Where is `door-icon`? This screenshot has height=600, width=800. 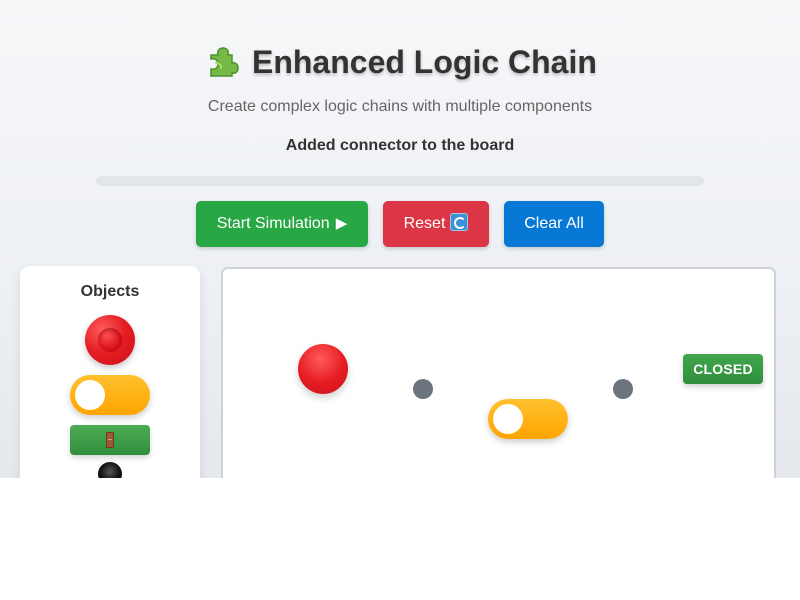
door-icon is located at coordinates (110, 440).